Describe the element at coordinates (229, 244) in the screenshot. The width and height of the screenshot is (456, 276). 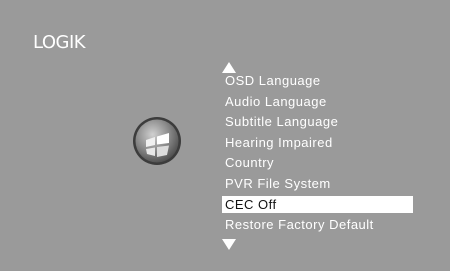
I see `arrow-down-icon` at that location.